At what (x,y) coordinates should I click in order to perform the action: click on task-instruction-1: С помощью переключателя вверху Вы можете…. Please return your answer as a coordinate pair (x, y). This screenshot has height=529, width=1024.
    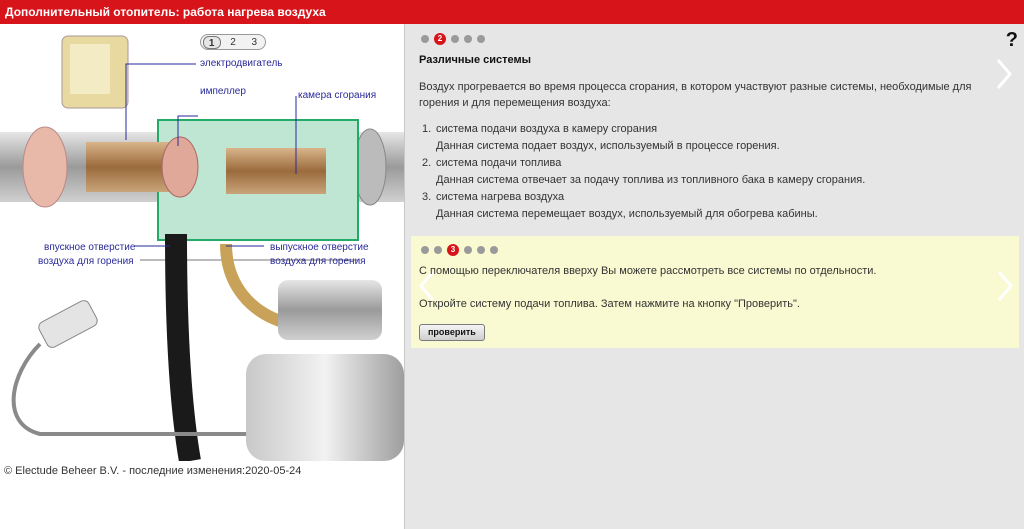
    Looking at the image, I should click on (648, 271).